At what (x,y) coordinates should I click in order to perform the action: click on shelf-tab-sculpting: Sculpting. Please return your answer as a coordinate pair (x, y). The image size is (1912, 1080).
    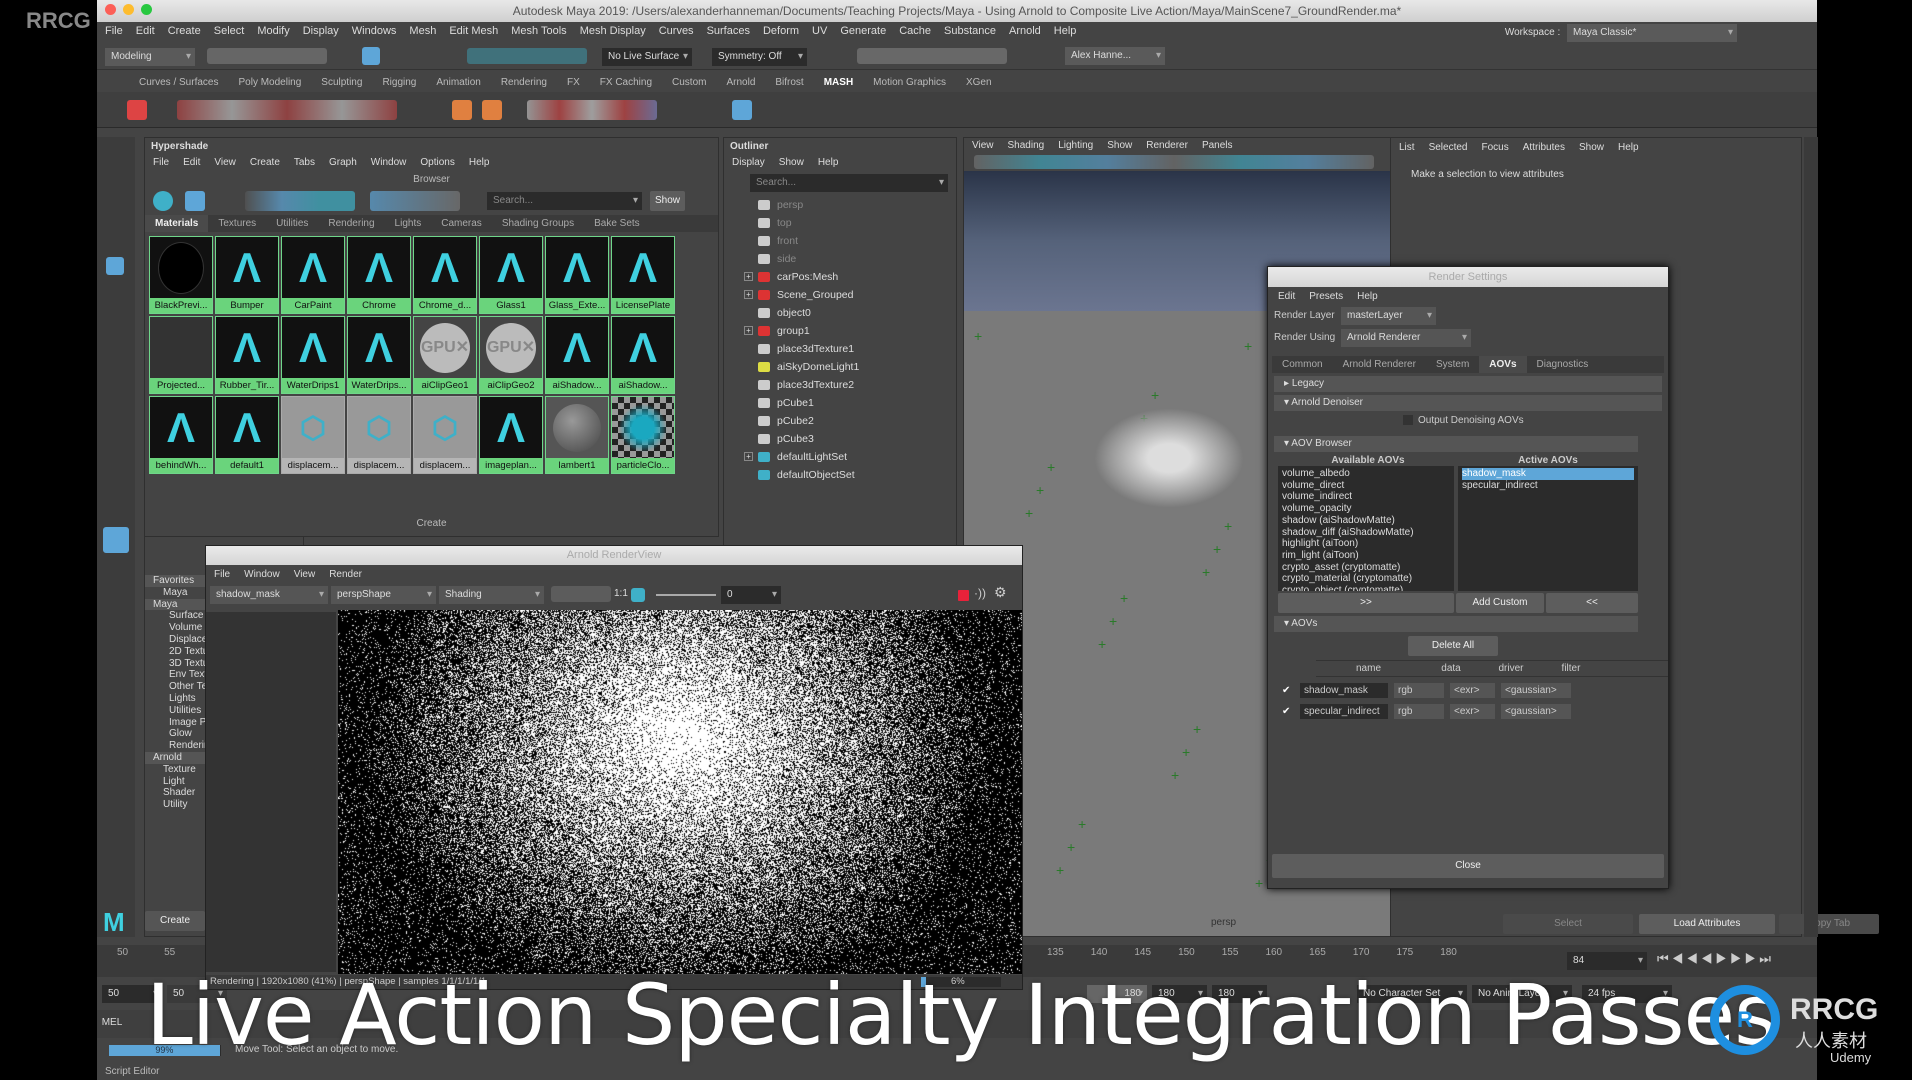
    Looking at the image, I should click on (341, 83).